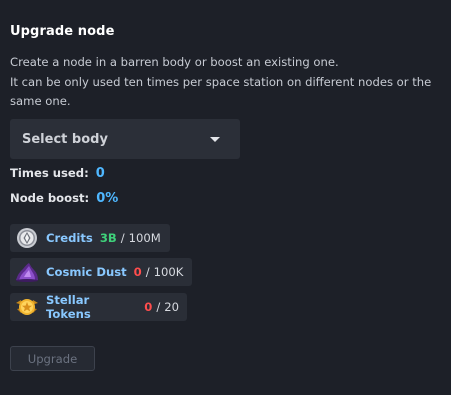  I want to click on times-used-stat: Times used: 0, so click(57, 173).